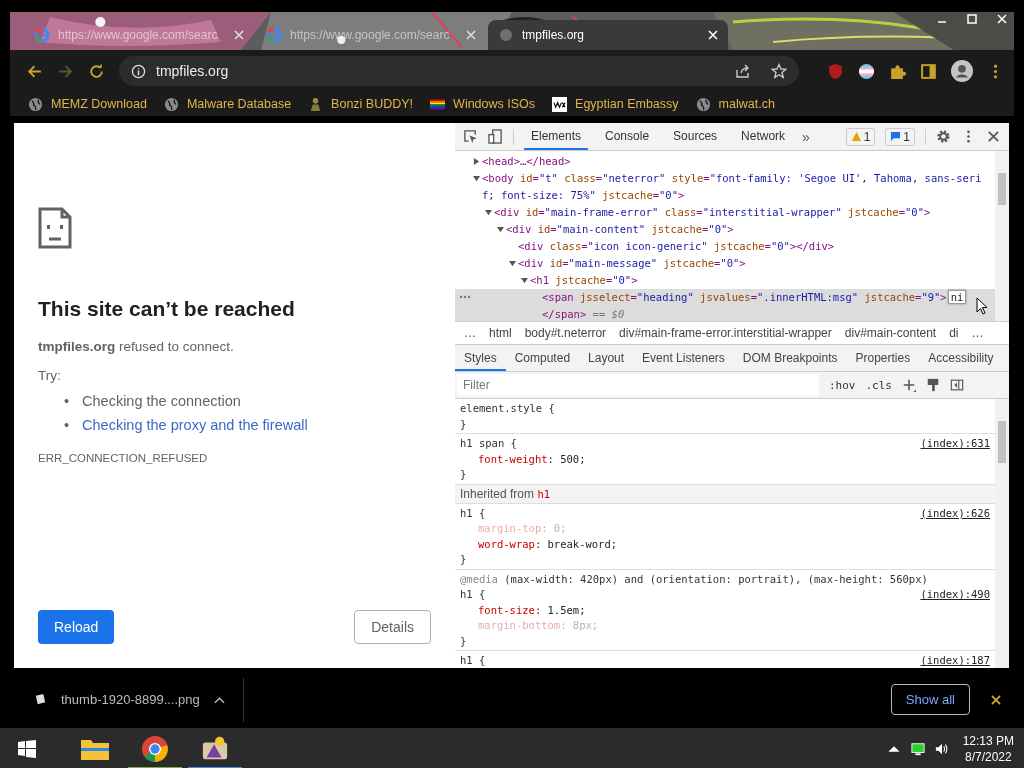 The width and height of the screenshot is (1024, 768). Describe the element at coordinates (507, 408) in the screenshot. I see `css-selector: element.style {` at that location.